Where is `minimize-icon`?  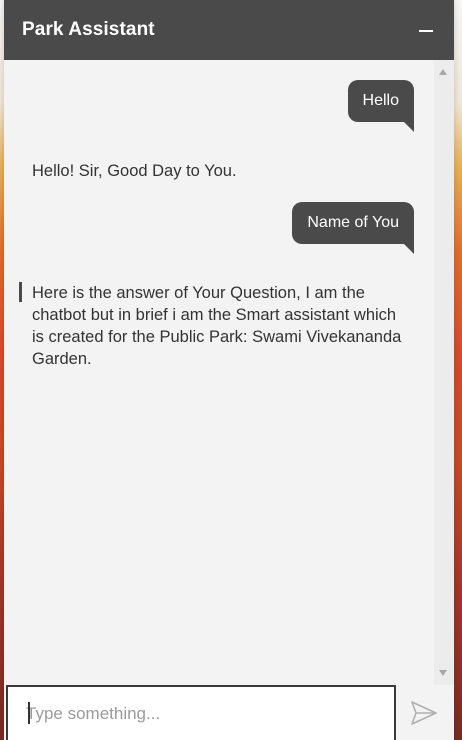
minimize-icon is located at coordinates (426, 30).